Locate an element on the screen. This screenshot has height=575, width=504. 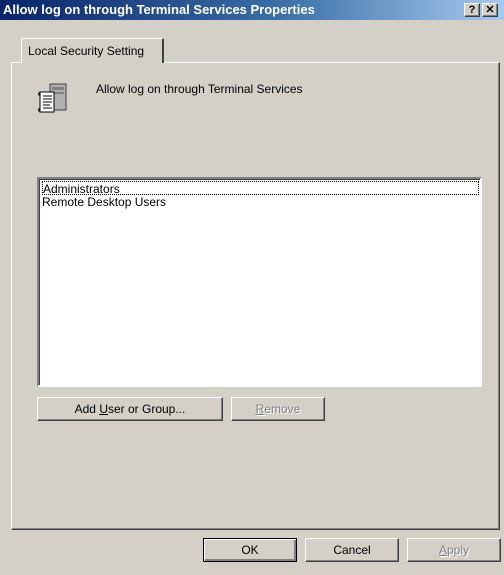
help-button: ? is located at coordinates (472, 10).